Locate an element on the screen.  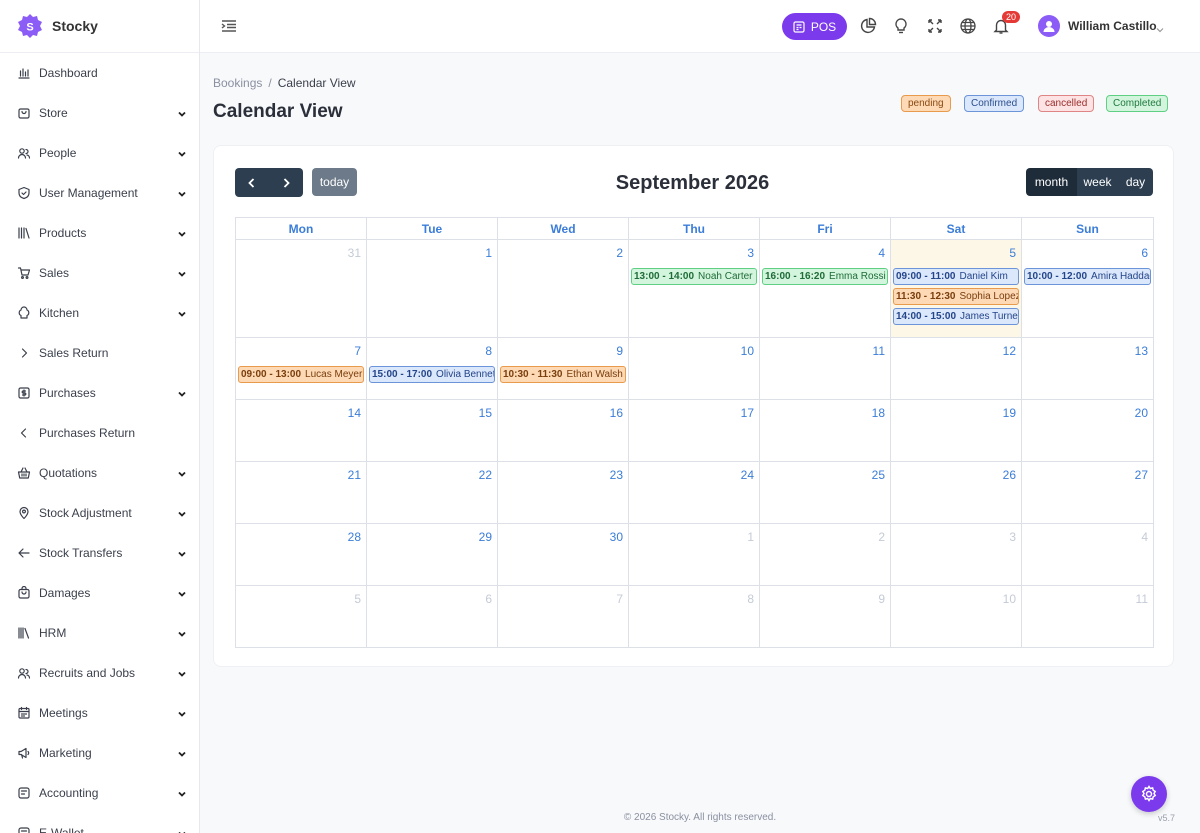
day-number: 30 is located at coordinates (616, 537).